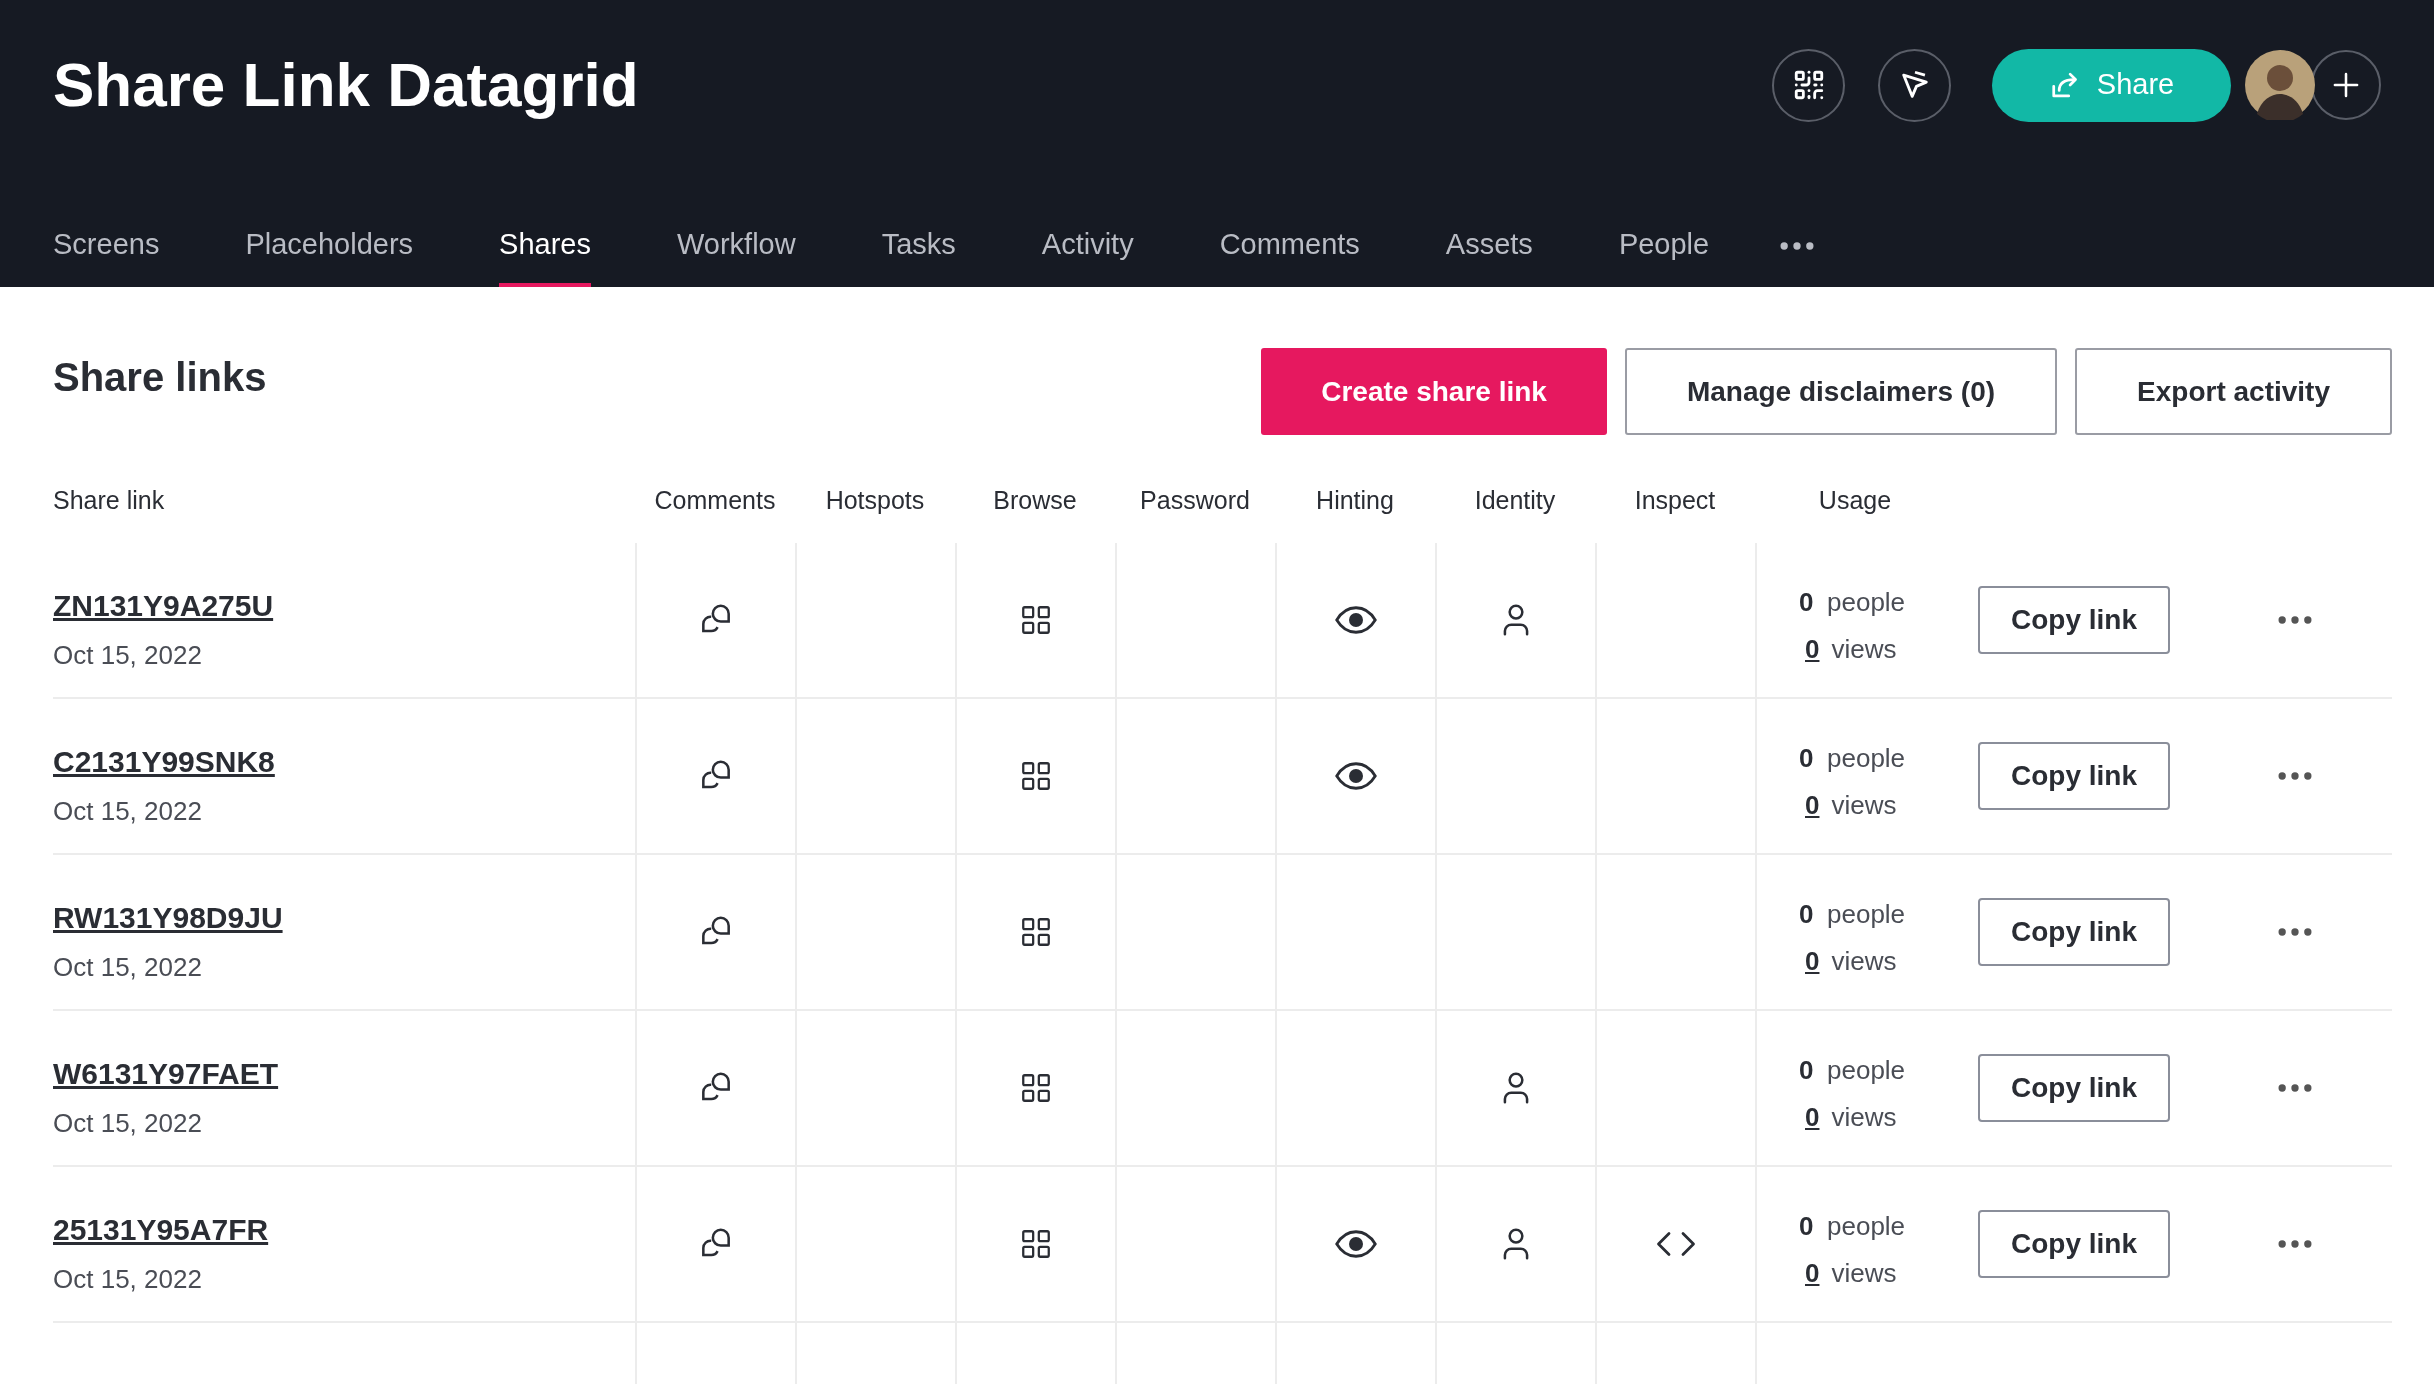 The image size is (2434, 1384). I want to click on action-button: Manage disclaimers (0), so click(1841, 391).